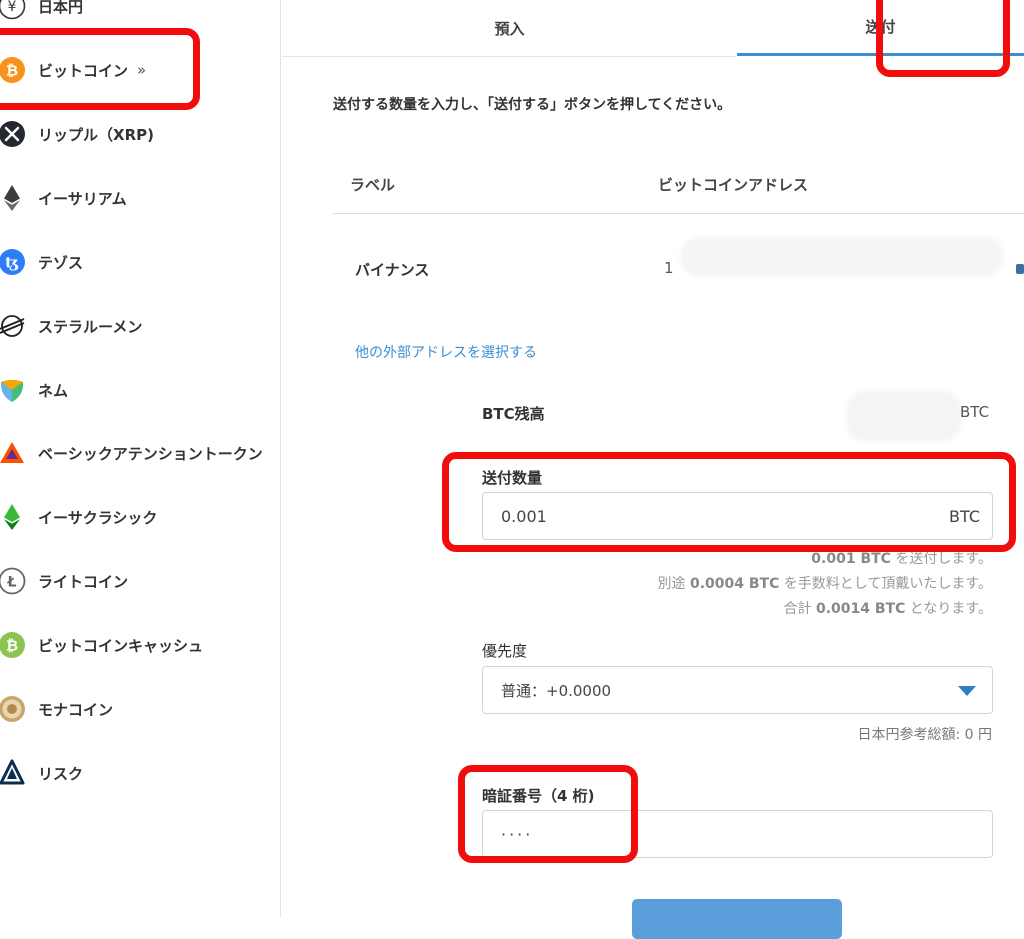 The height and width of the screenshot is (939, 1024). What do you see at coordinates (90, 326) in the screenshot?
I see `sidebar-item-label: ステラルーメン` at bounding box center [90, 326].